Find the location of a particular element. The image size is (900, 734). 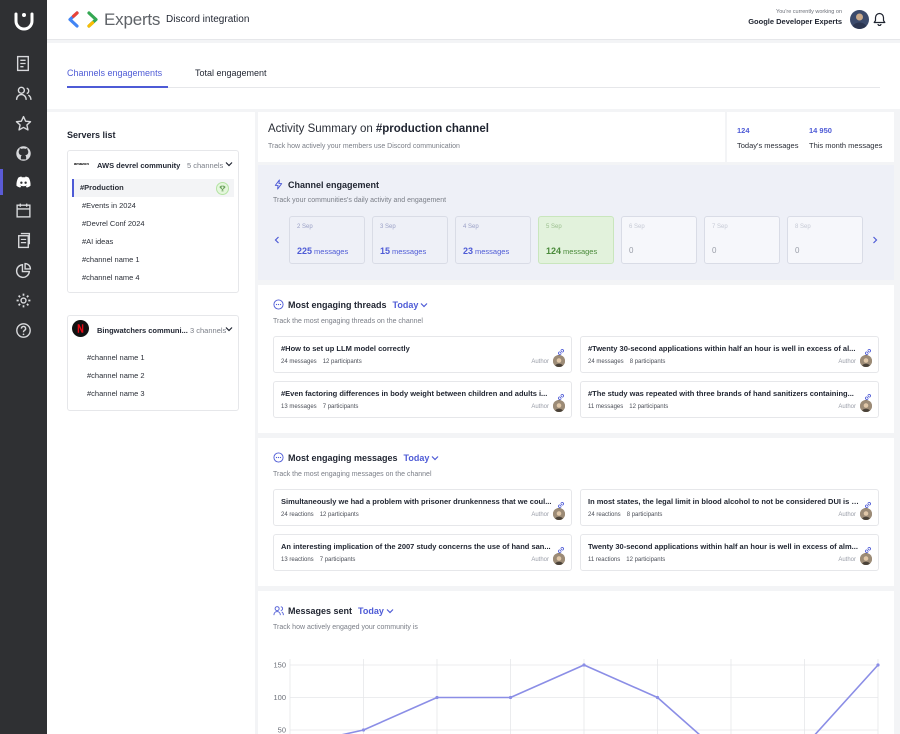

channel-item: #Events in 2024 is located at coordinates (153, 206).